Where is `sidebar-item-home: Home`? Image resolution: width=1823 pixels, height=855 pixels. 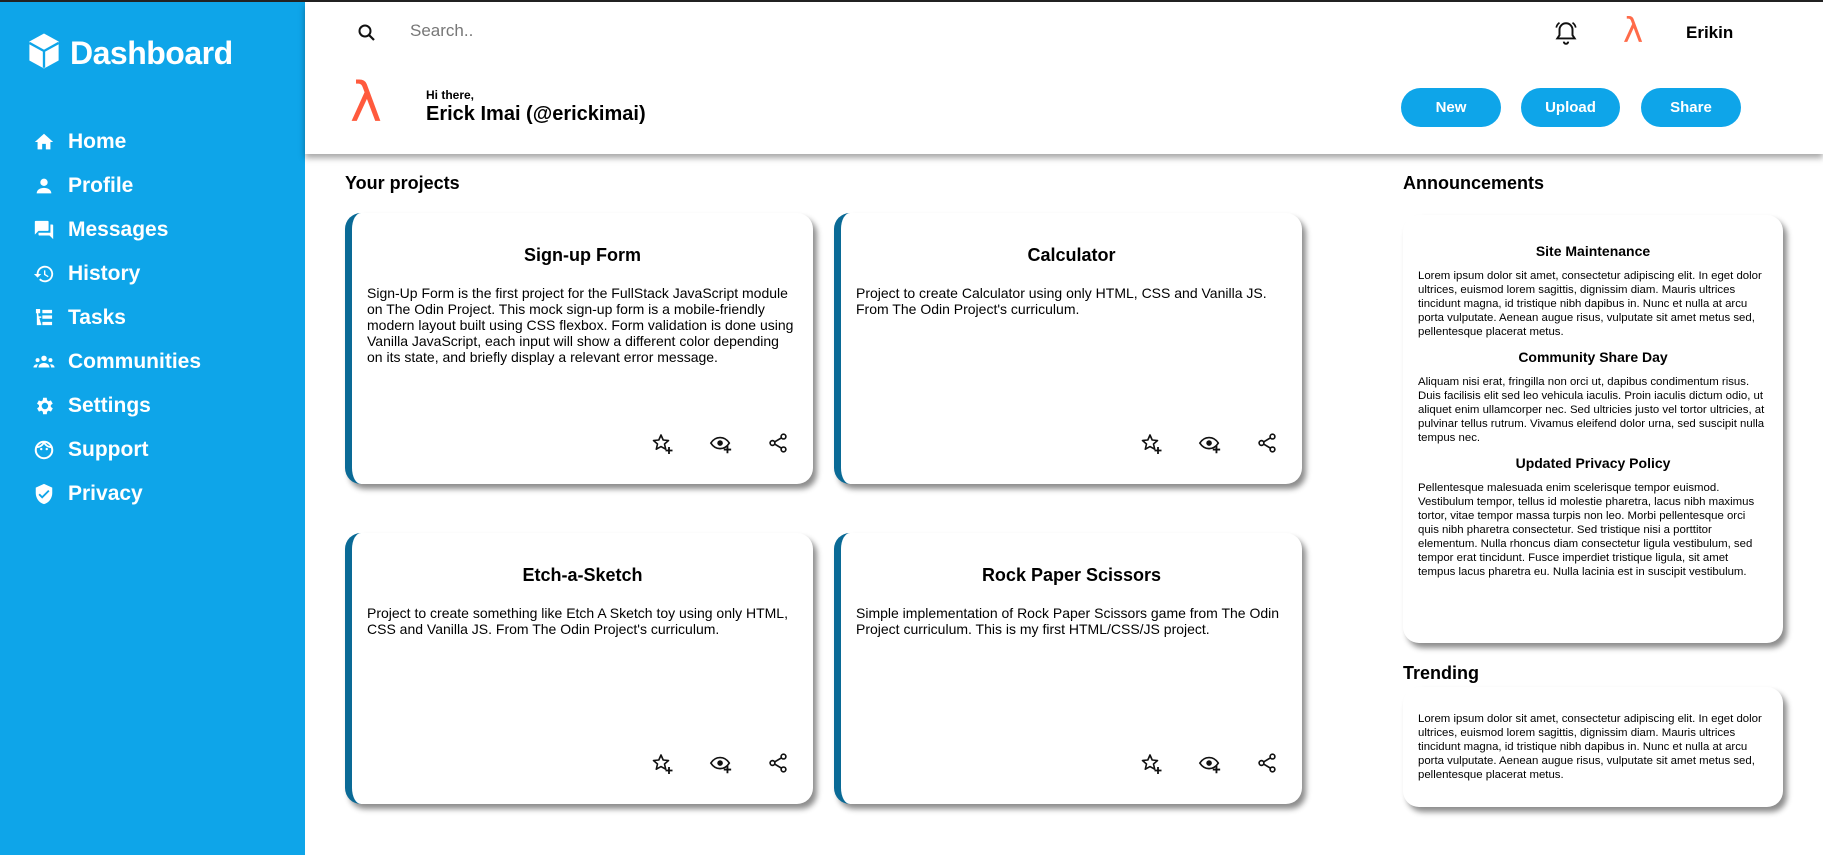 sidebar-item-home: Home is located at coordinates (116, 142).